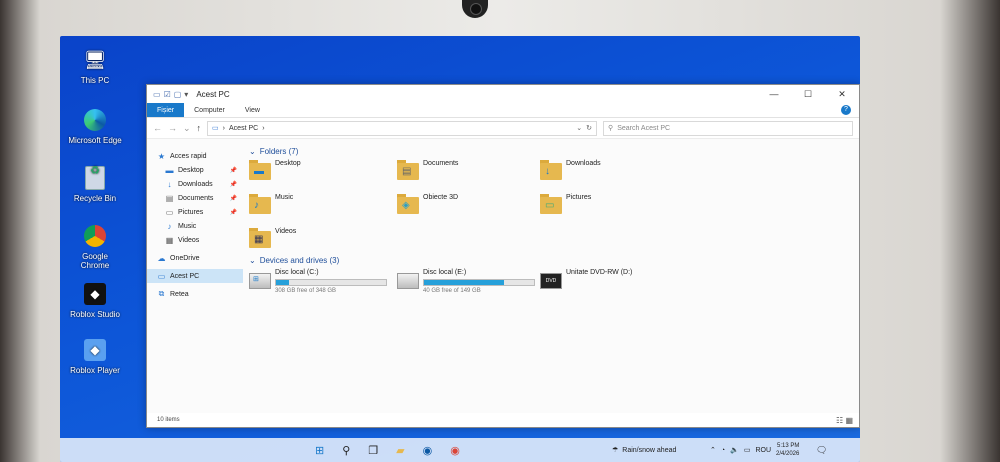 This screenshot has width=1000, height=462. Describe the element at coordinates (503, 94) in the screenshot. I see `title-bar: ▭ ☑ ▢ ▾ Acest PC — ☐ ✕` at that location.